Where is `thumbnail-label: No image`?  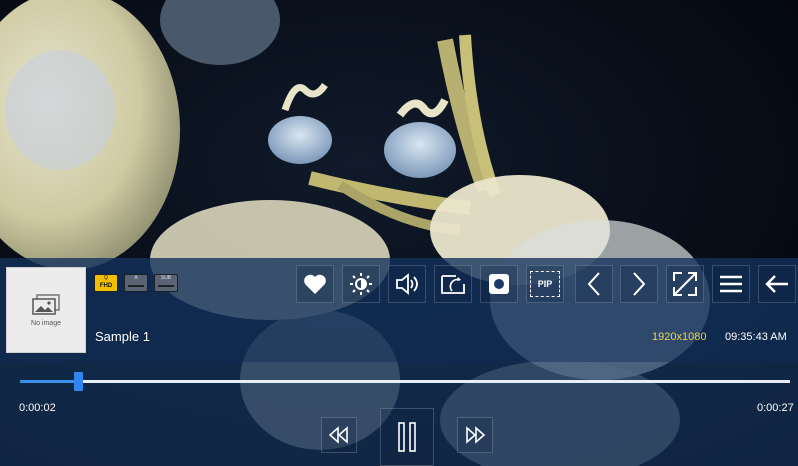 thumbnail-label: No image is located at coordinates (46, 323).